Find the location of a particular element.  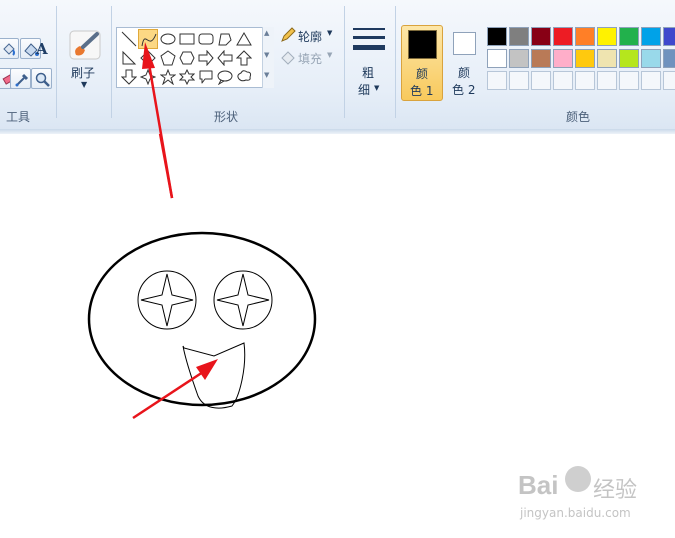

brushes-label: 刷子 is located at coordinates (83, 73).